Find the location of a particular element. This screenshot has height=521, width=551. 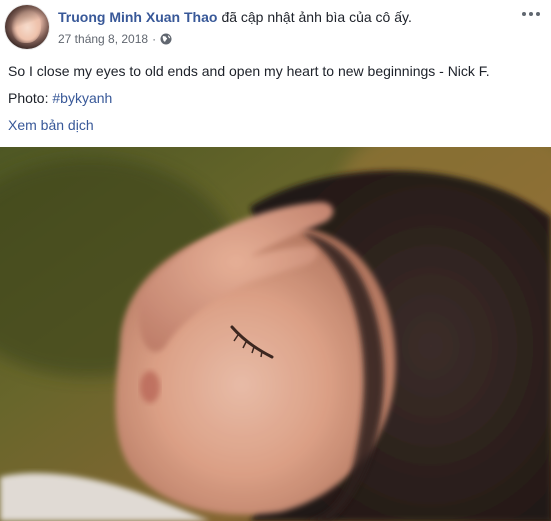

post-timestamp: 27 tháng 8, 2018 is located at coordinates (103, 39).